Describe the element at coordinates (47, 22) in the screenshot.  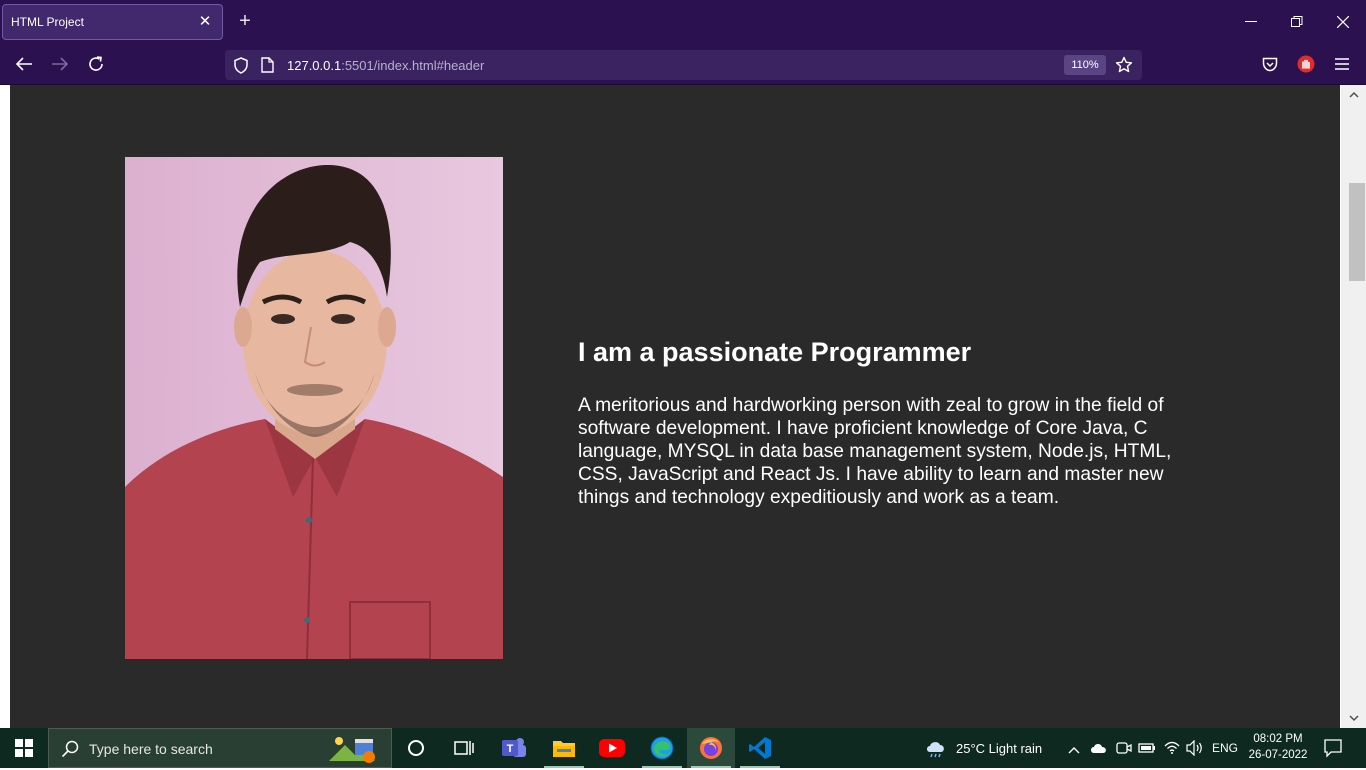
I see `tab-title: HTML Project` at that location.